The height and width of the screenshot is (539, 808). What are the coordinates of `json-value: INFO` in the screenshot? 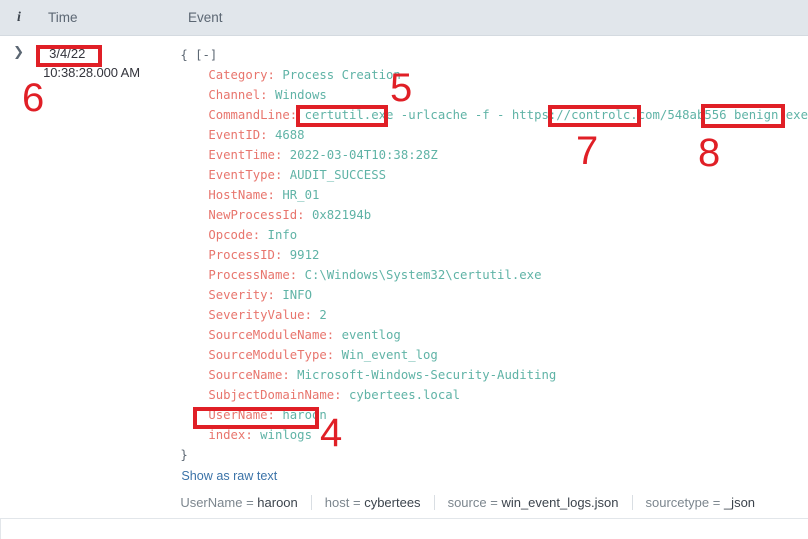 It's located at (297, 295).